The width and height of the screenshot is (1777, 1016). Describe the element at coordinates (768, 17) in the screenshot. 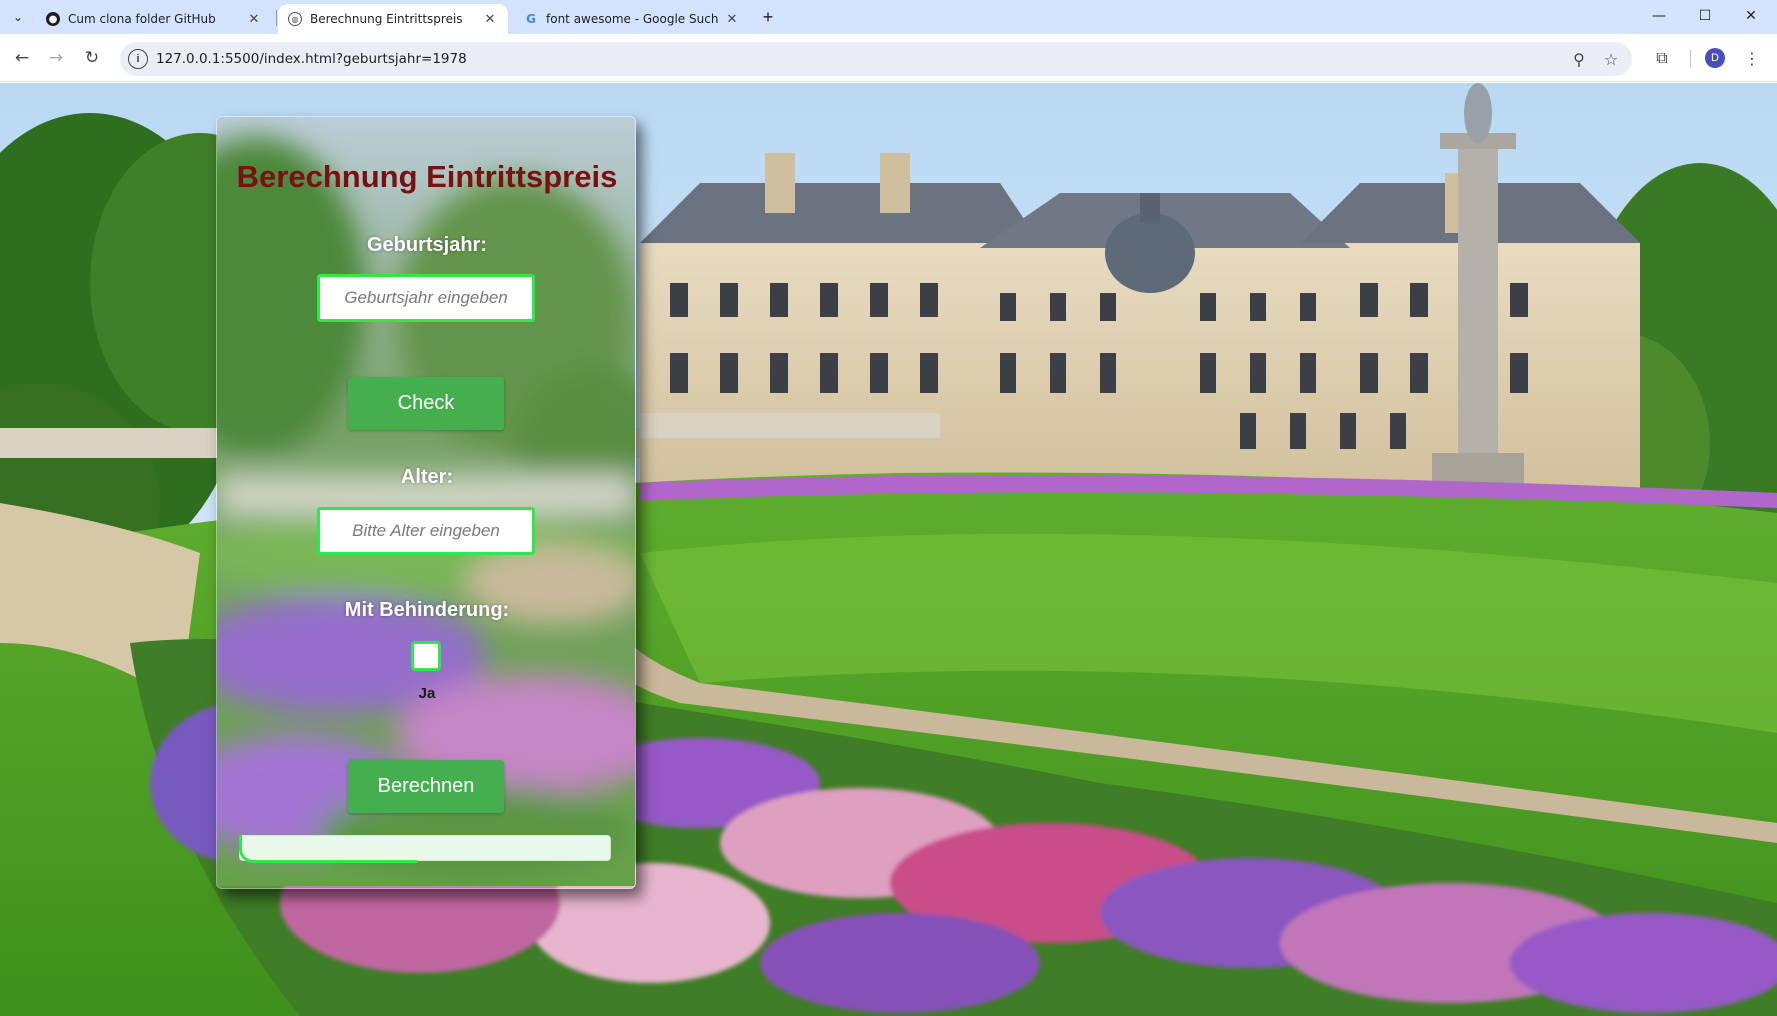

I see `new-tab-button: +` at that location.